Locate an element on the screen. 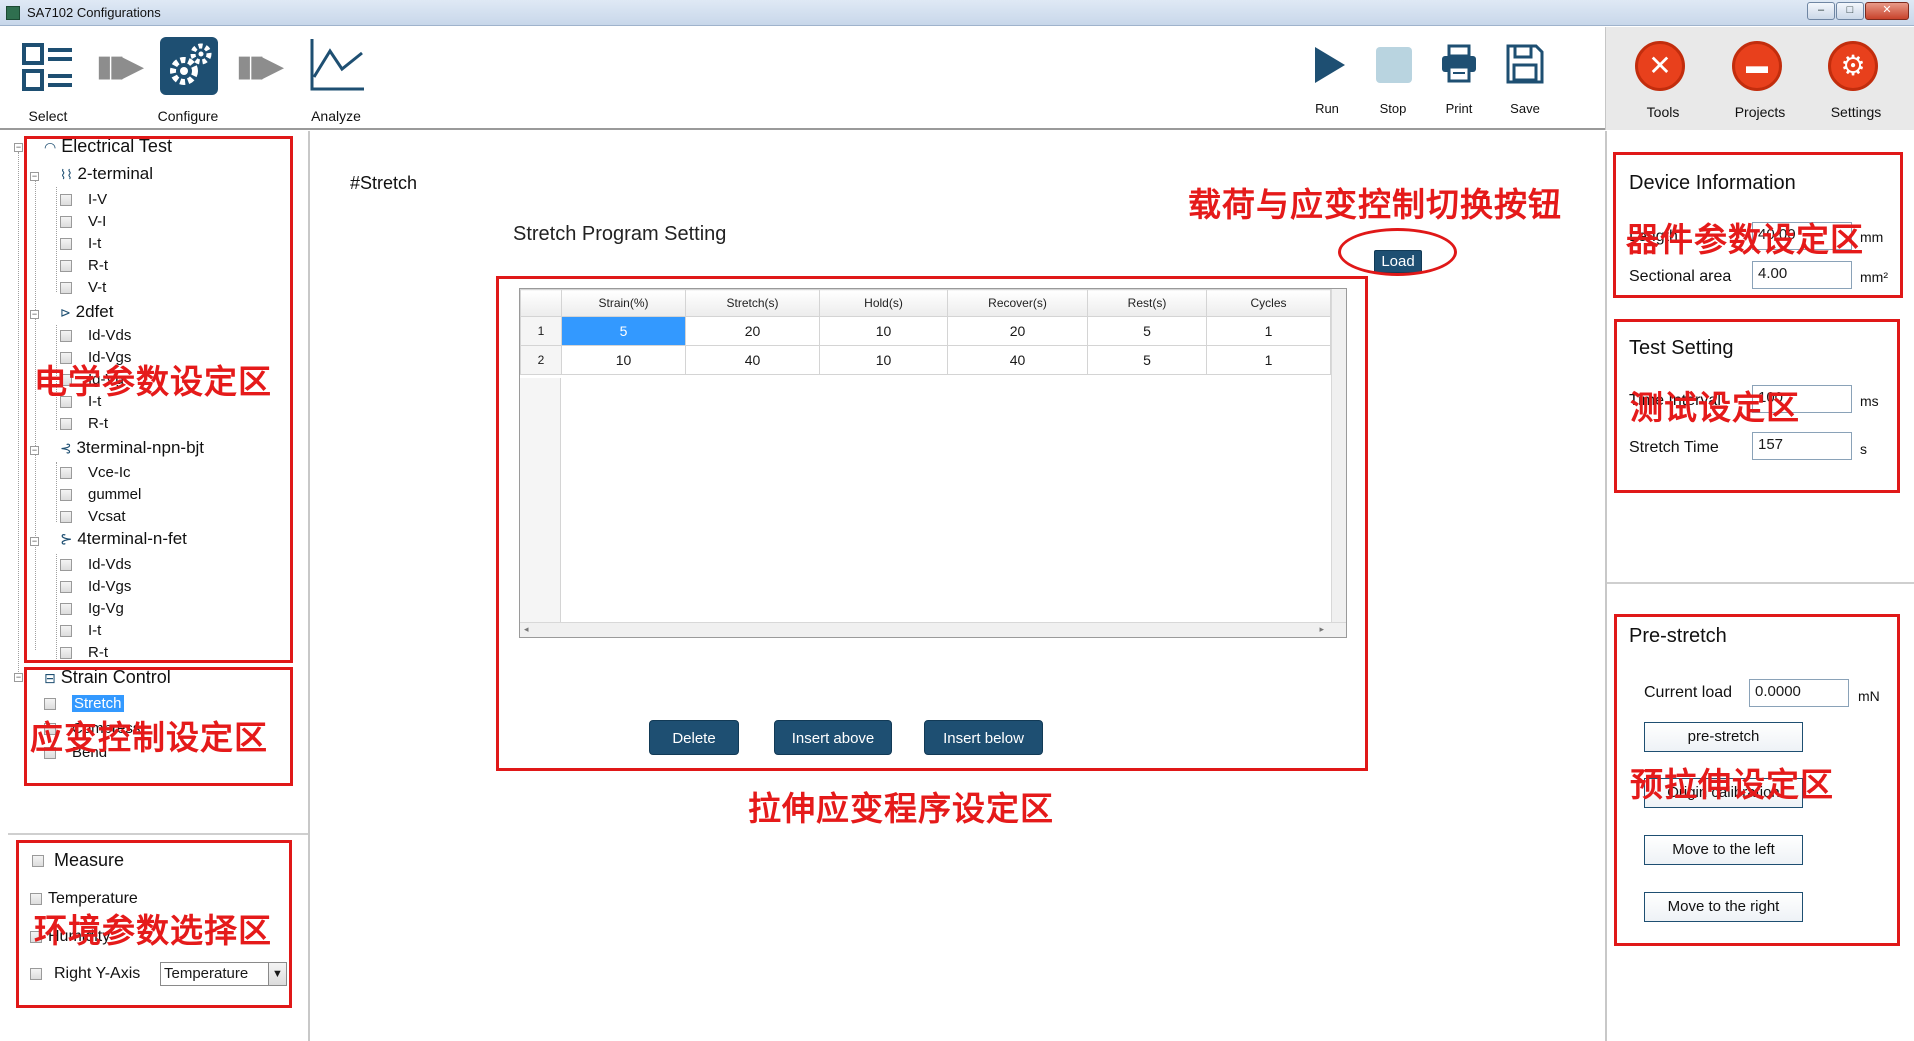 This screenshot has width=1914, height=1041. insert-below-button: Insert below is located at coordinates (983, 737).